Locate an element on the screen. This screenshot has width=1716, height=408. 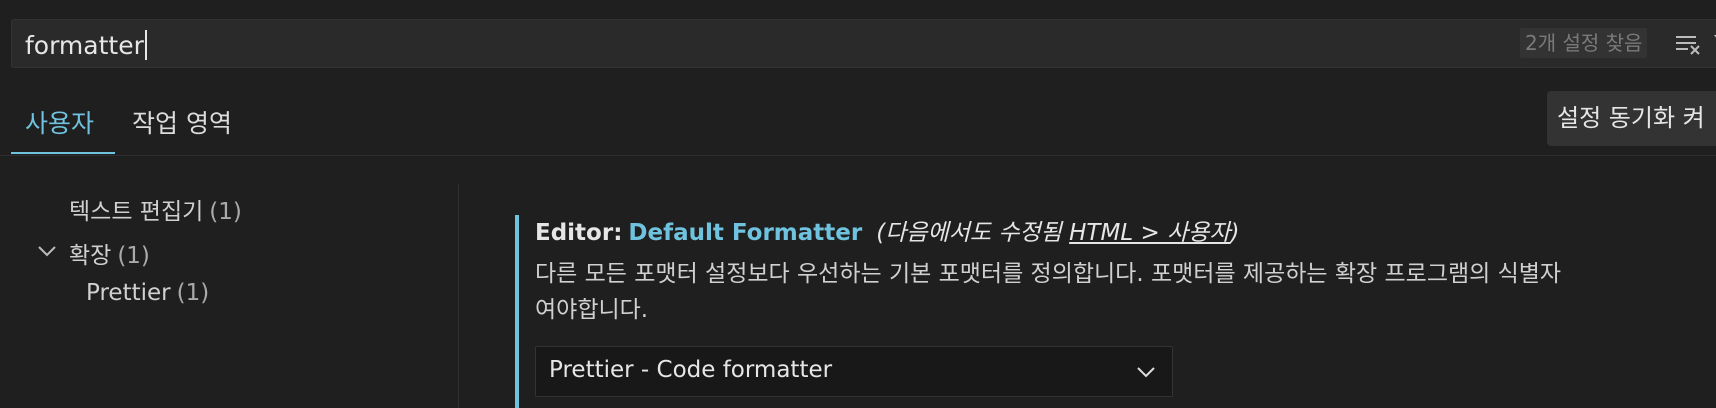
toc-item-label: 확장 is located at coordinates (90, 256).